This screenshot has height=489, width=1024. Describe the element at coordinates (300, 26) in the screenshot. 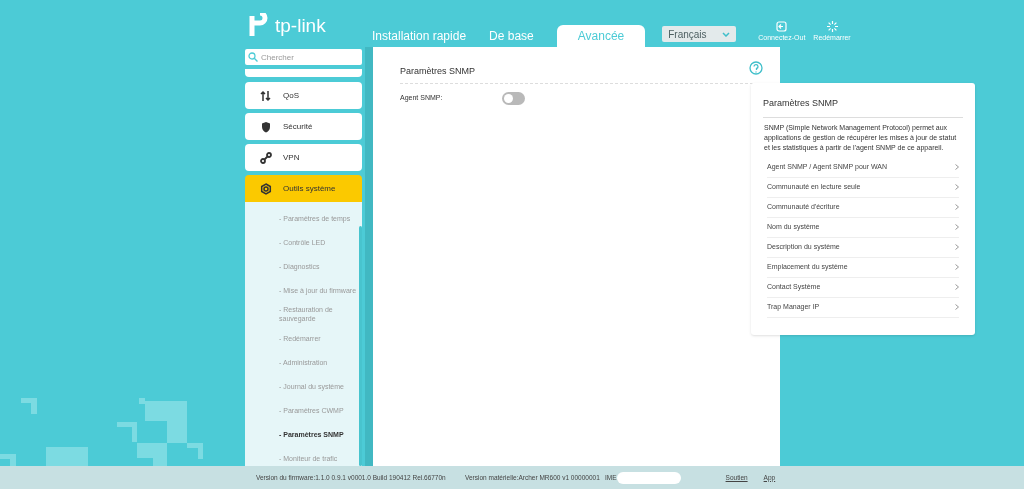

I see `brand-logo-text: tp-link` at that location.